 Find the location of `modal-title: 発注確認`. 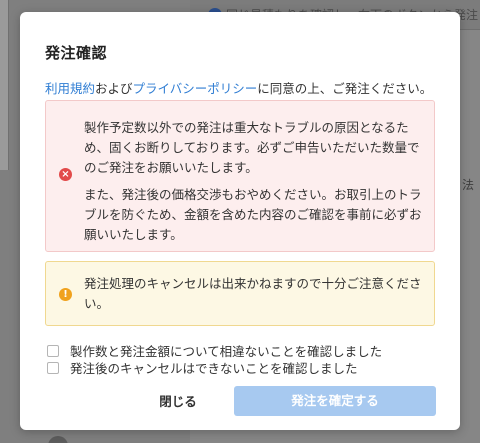

modal-title: 発注確認 is located at coordinates (76, 53).